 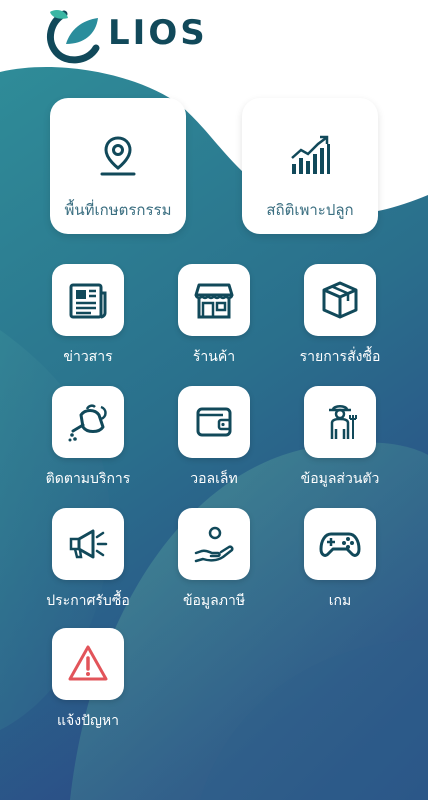 I want to click on watering-can-icon, so click(x=87, y=423).